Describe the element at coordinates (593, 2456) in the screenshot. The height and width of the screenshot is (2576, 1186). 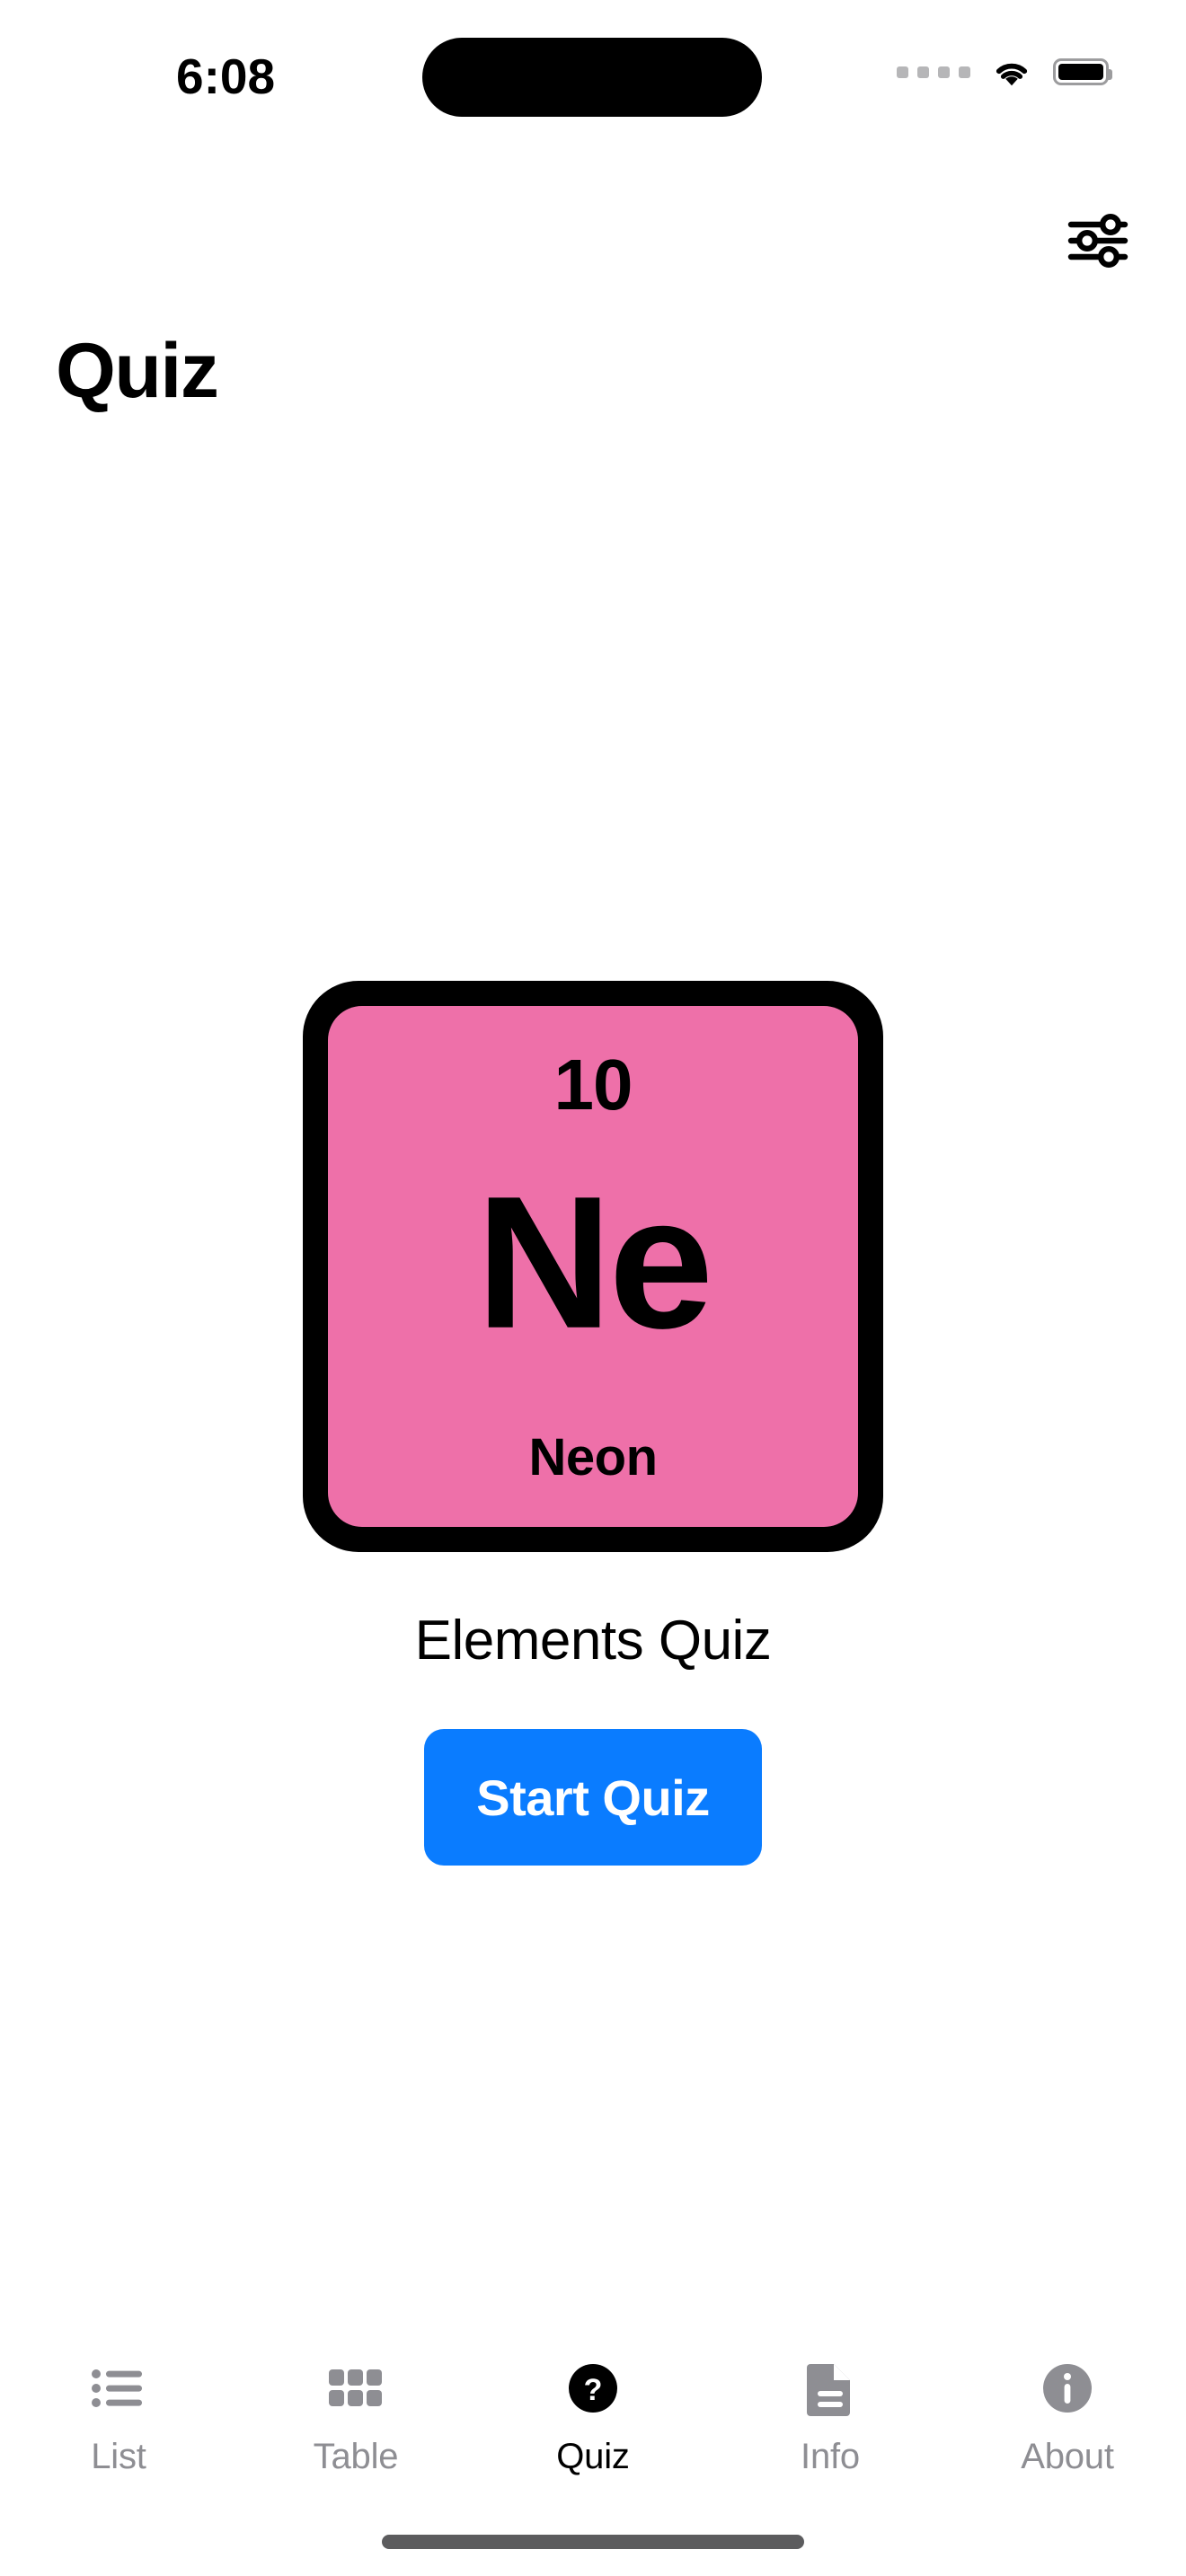
I see `tab-label-quiz: Quiz` at that location.